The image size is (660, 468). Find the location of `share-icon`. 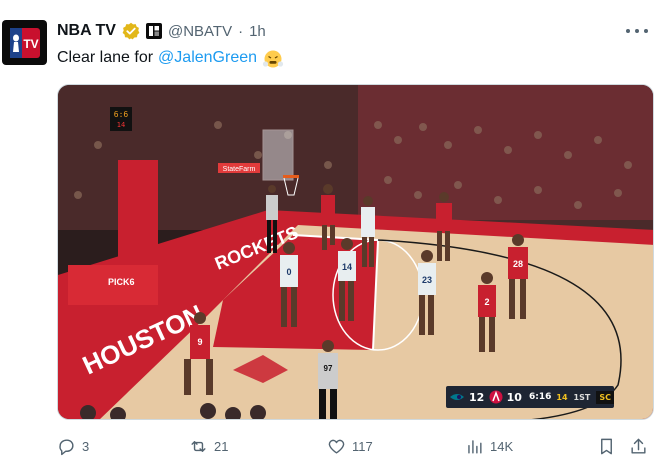

share-icon is located at coordinates (638, 446).